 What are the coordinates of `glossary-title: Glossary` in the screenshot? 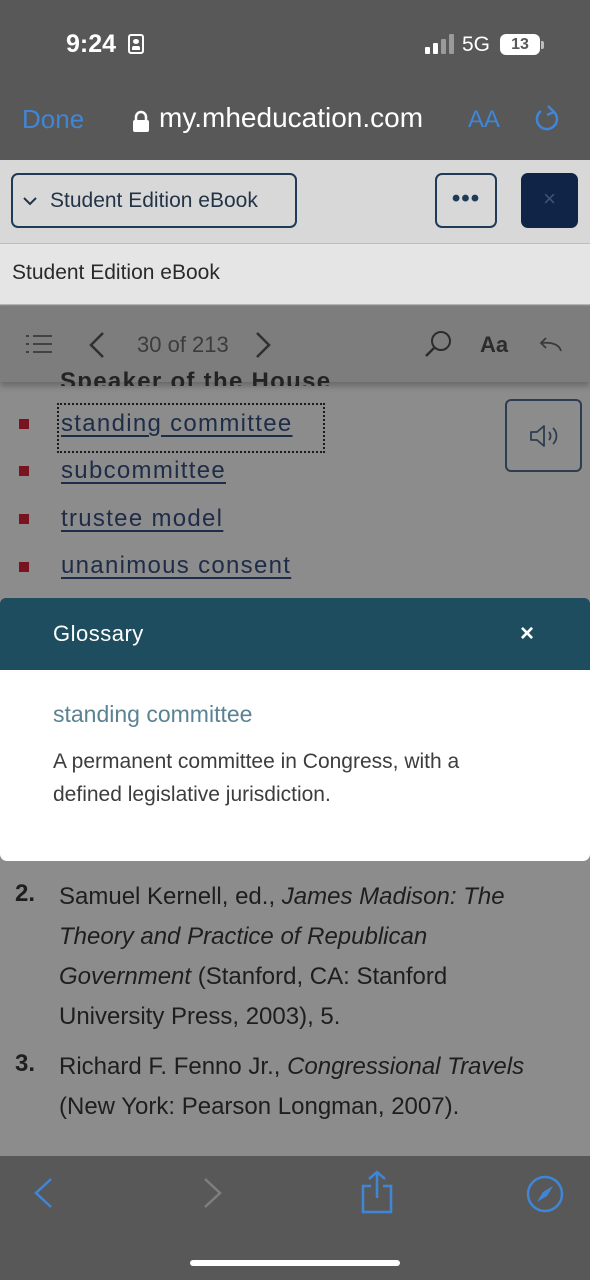 It's located at (98, 633).